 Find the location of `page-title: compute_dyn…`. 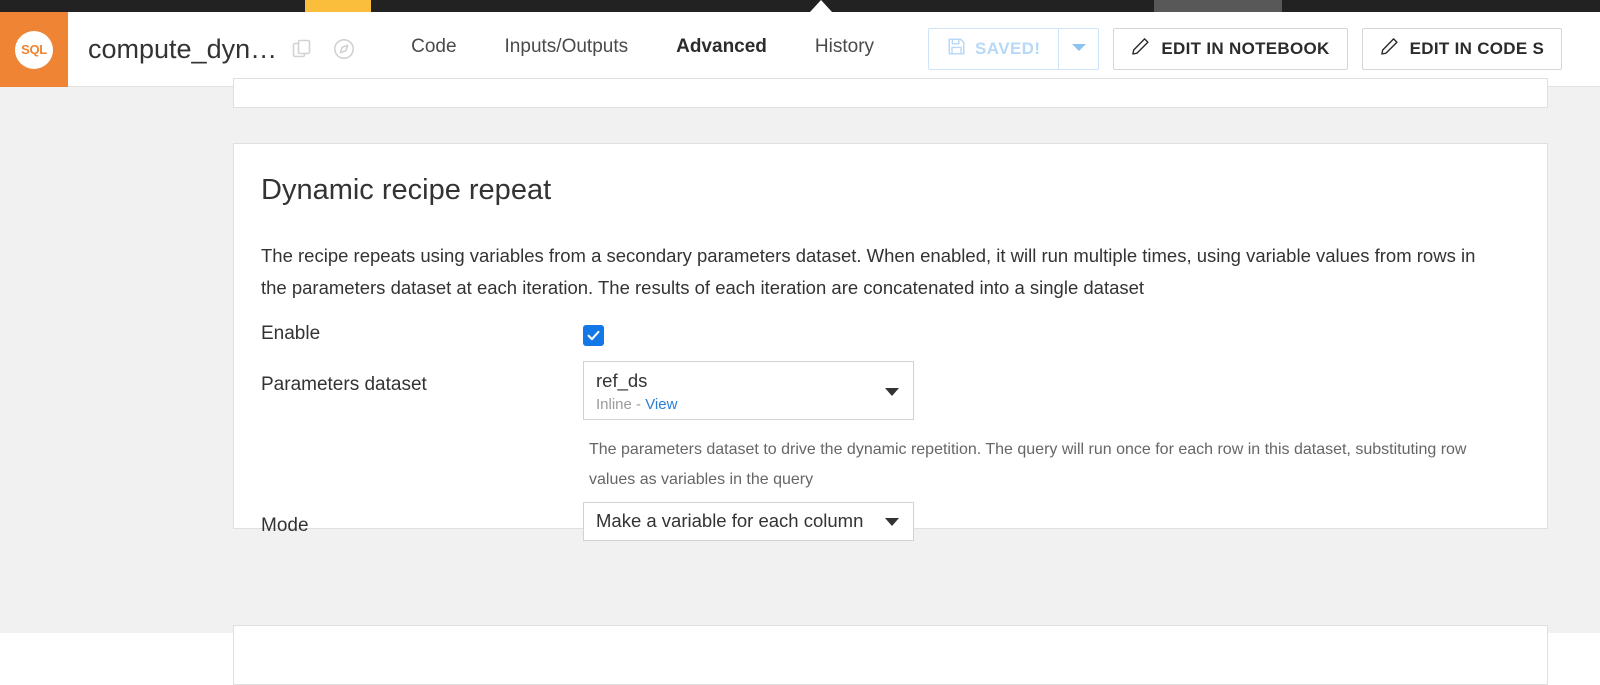

page-title: compute_dyn… is located at coordinates (183, 48).